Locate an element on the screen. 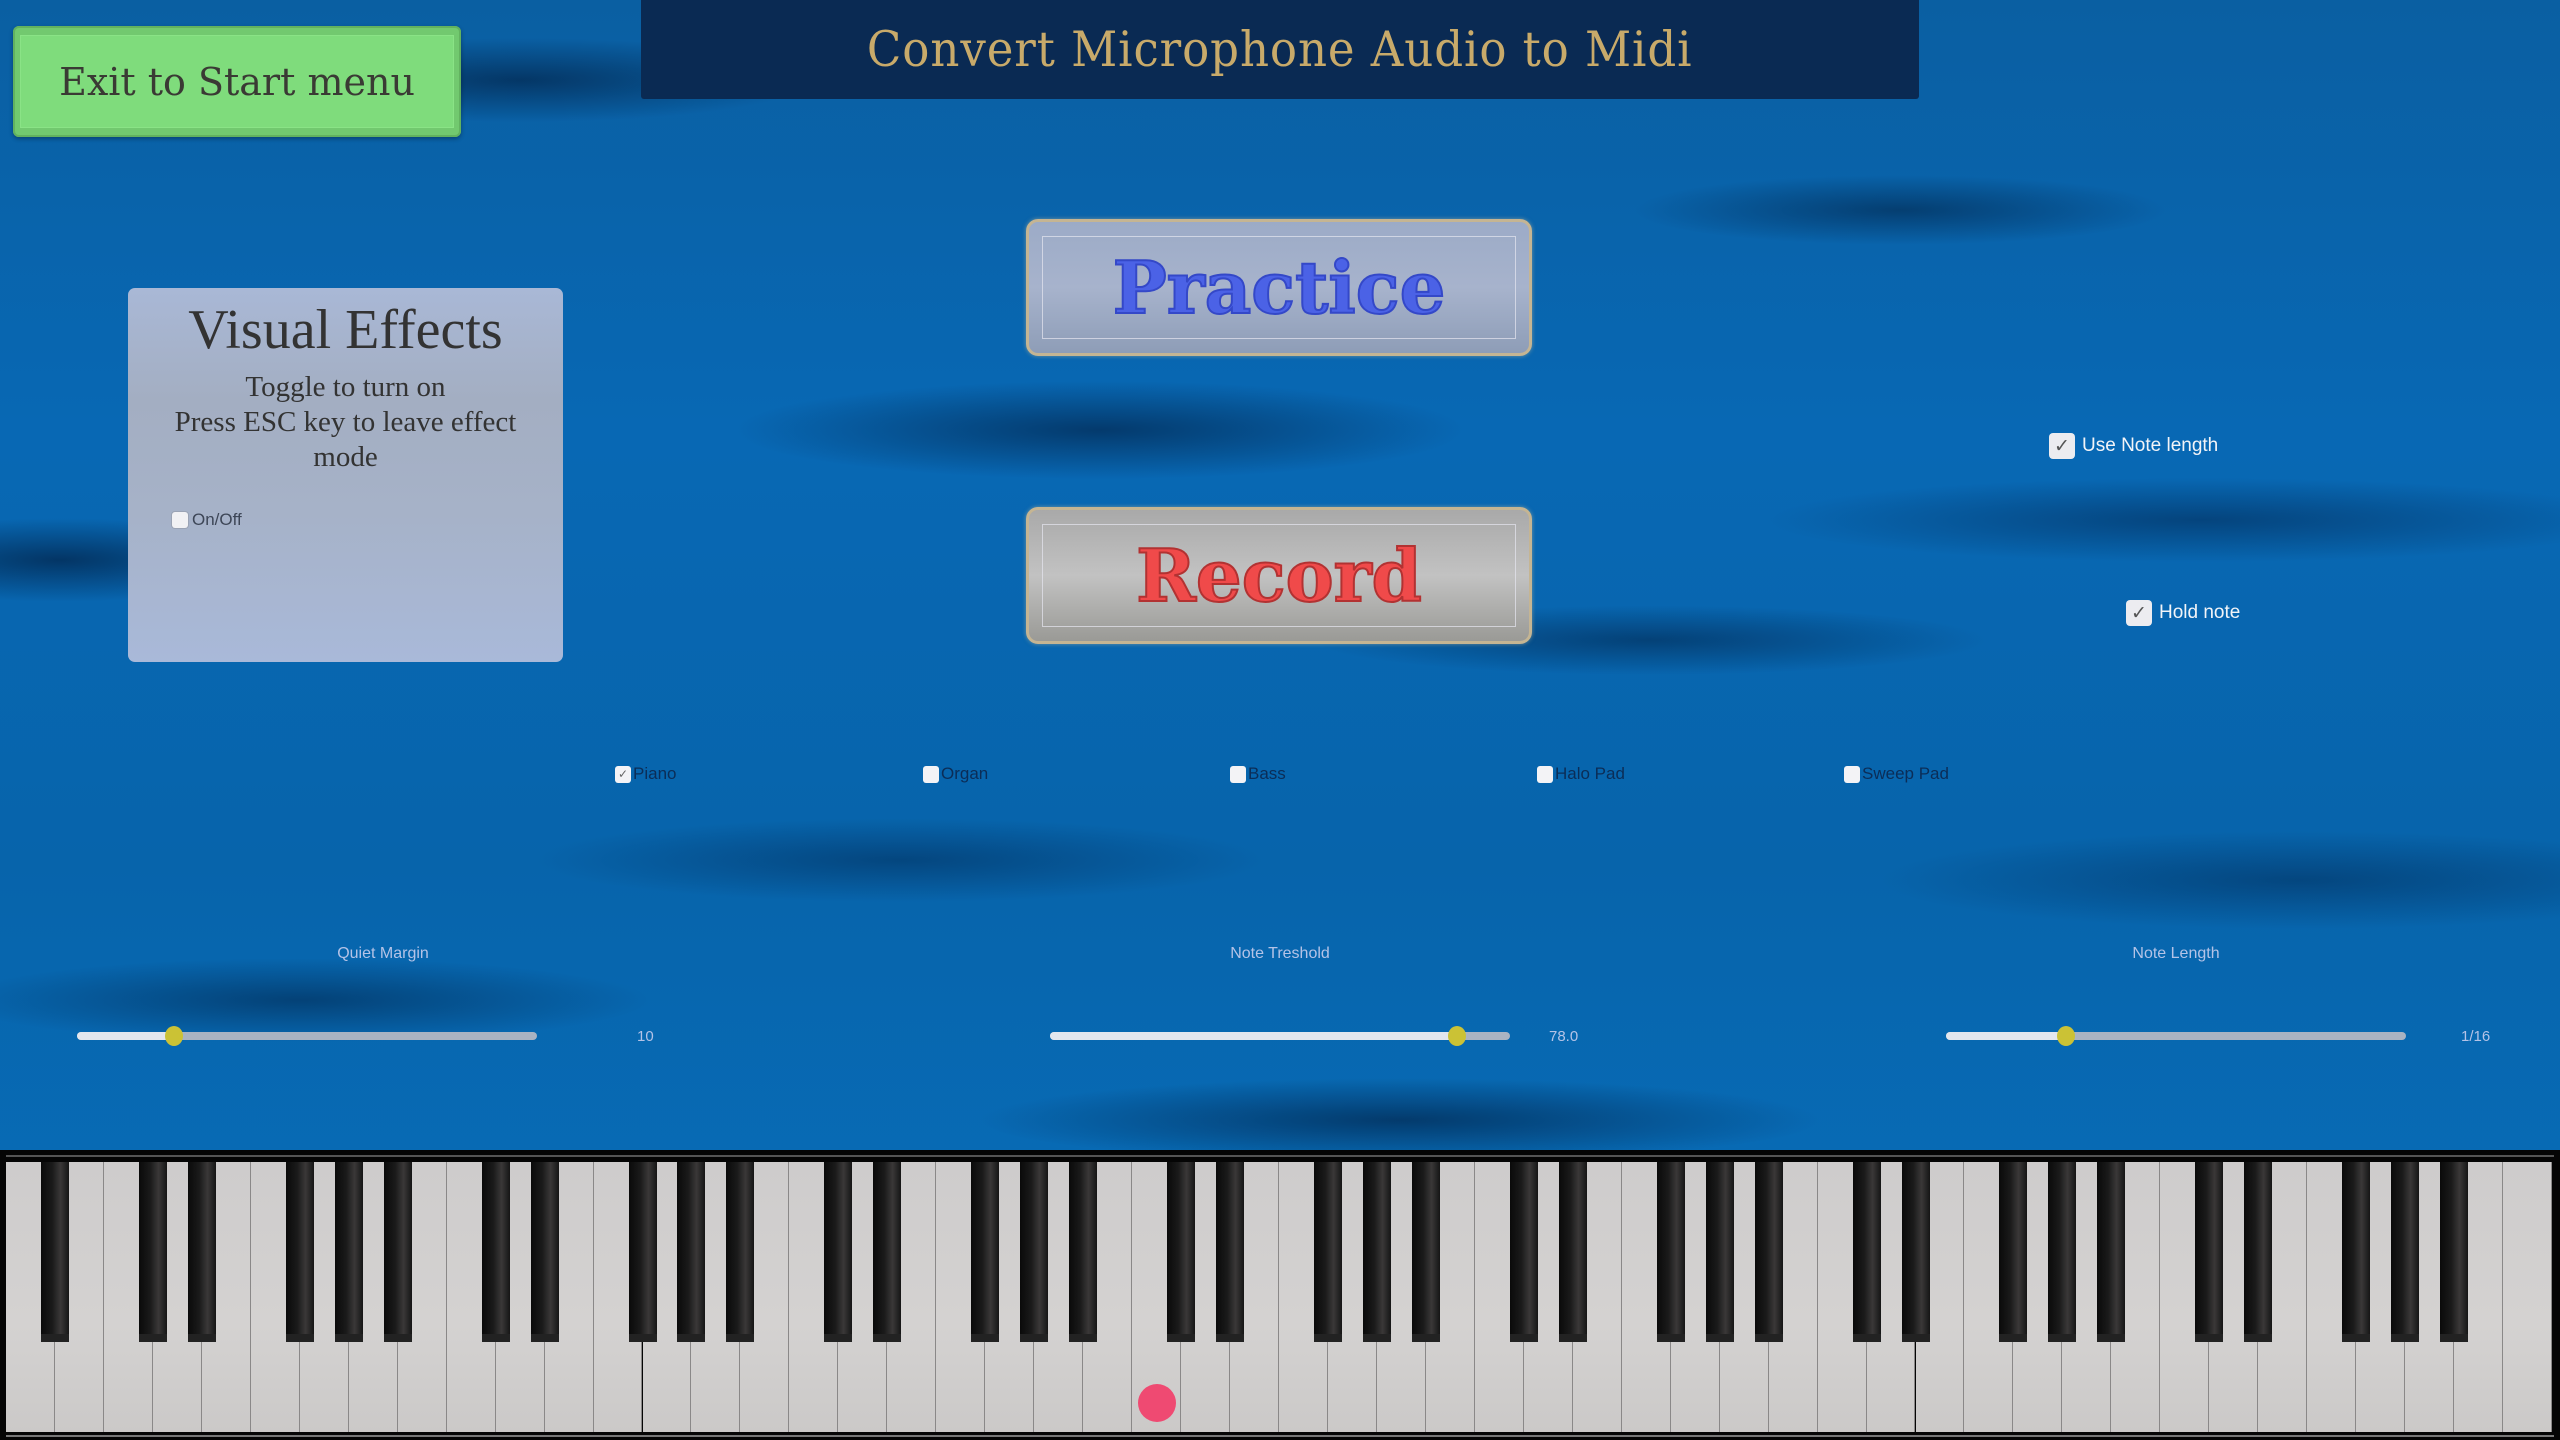 The image size is (2560, 1440). piano-key-a-sharp3 is located at coordinates (1083, 1252).